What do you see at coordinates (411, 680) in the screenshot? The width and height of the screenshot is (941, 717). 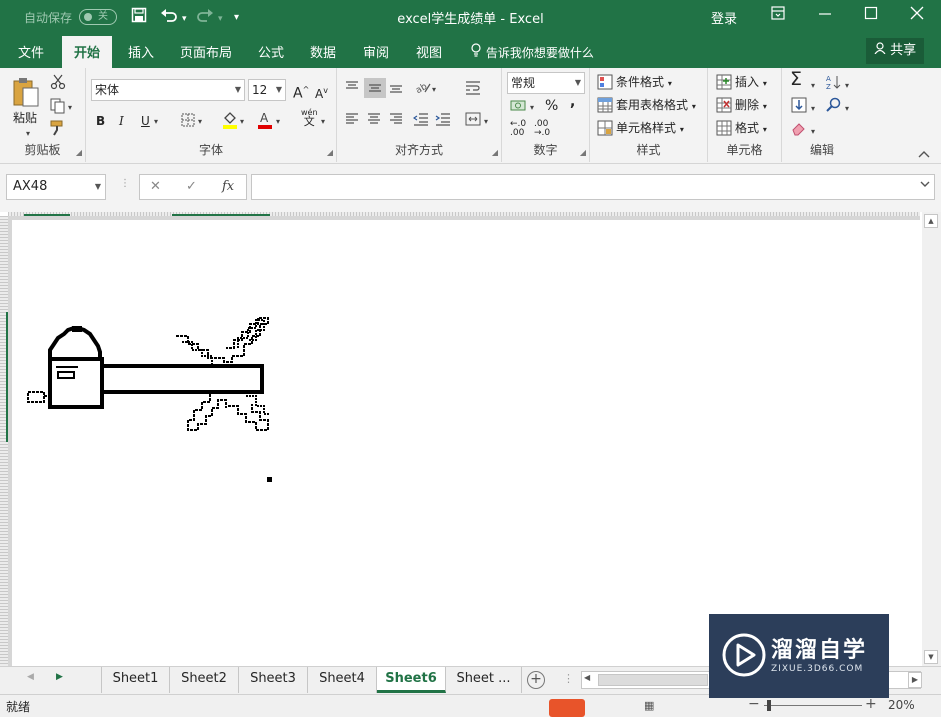 I see `sheet-tab-sheet6: Sheet6` at bounding box center [411, 680].